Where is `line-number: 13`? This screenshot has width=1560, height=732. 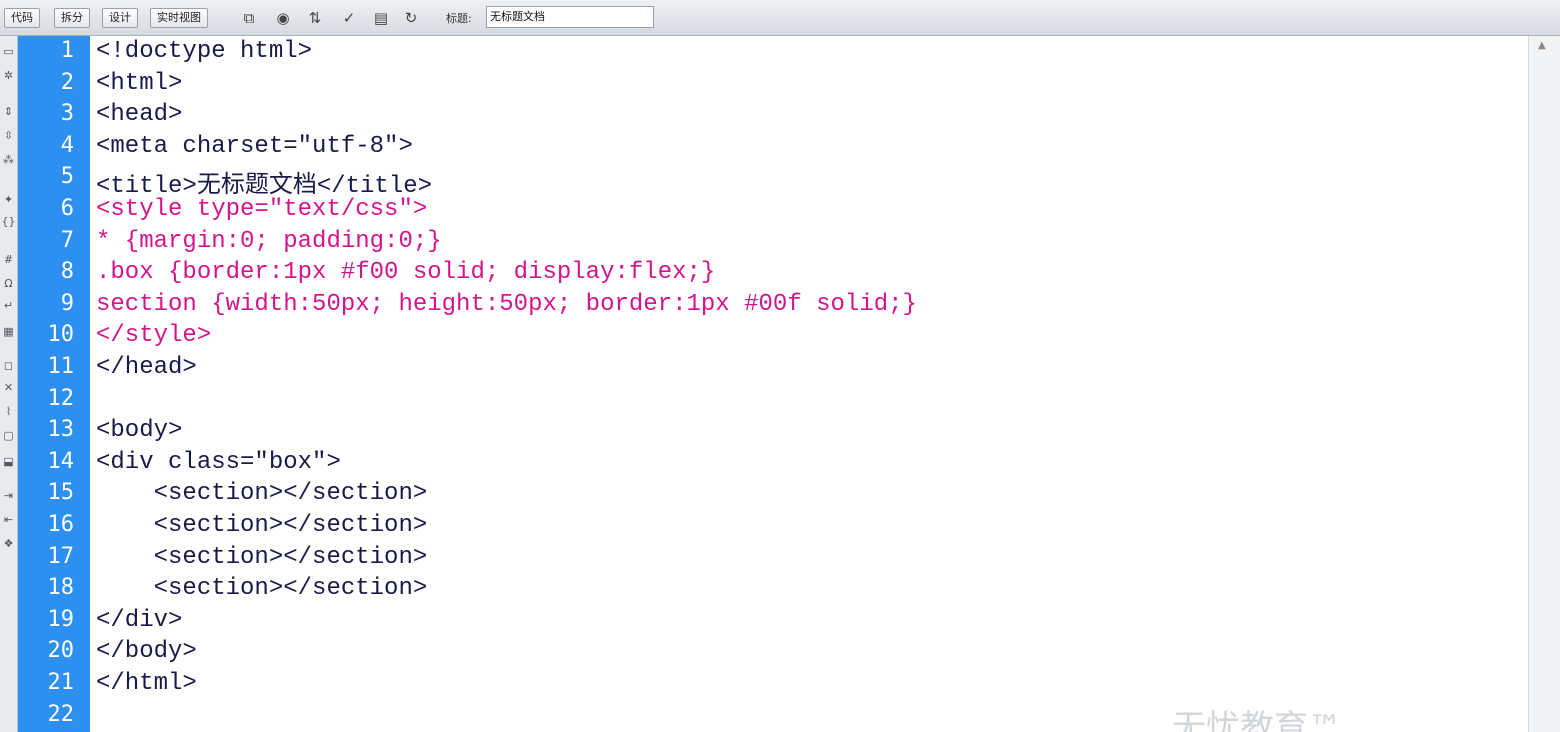
line-number: 13 is located at coordinates (61, 430).